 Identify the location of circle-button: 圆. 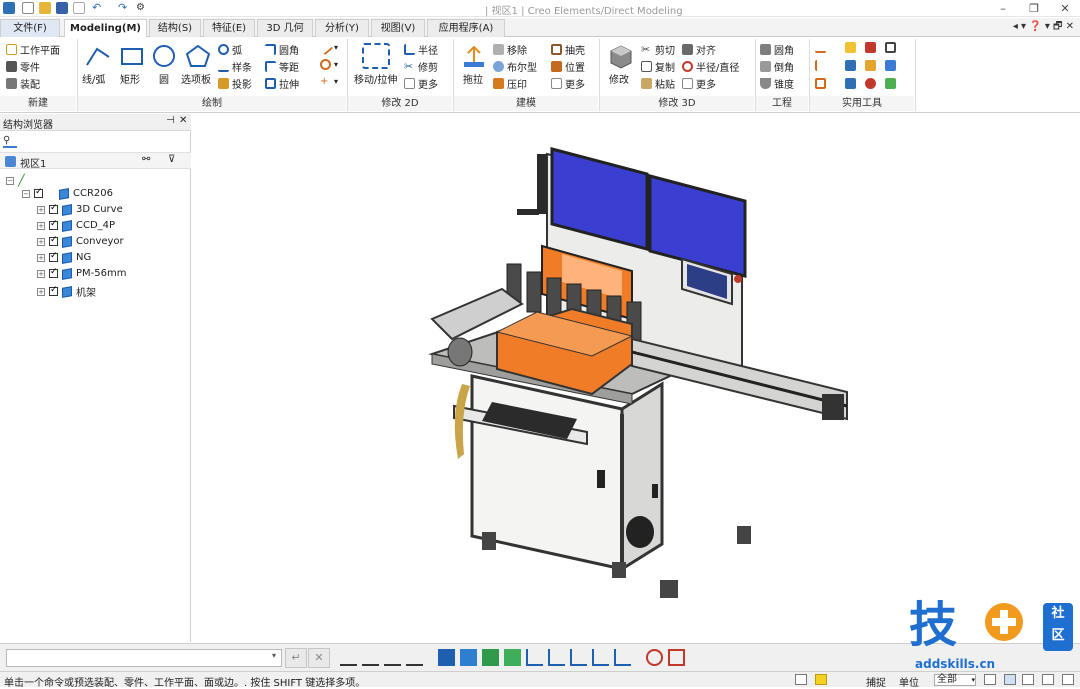
(164, 78).